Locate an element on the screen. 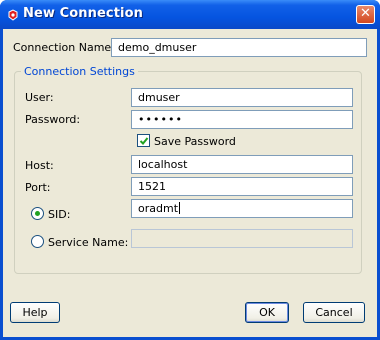  host-input: localhost is located at coordinates (242, 164).